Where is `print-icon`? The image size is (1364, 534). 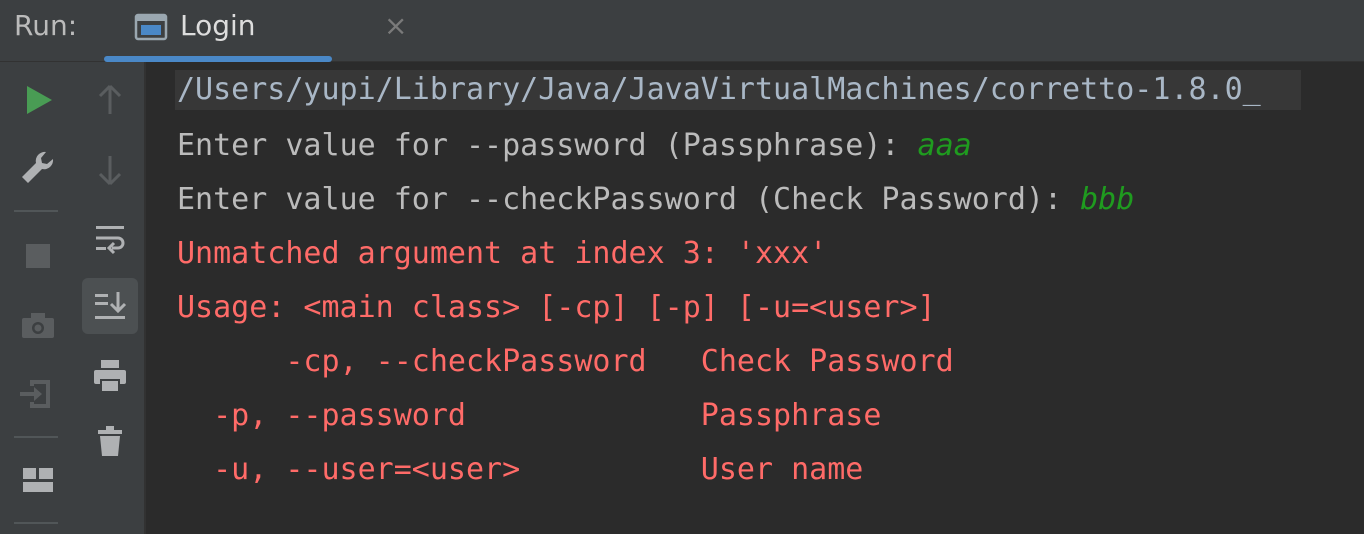 print-icon is located at coordinates (110, 376).